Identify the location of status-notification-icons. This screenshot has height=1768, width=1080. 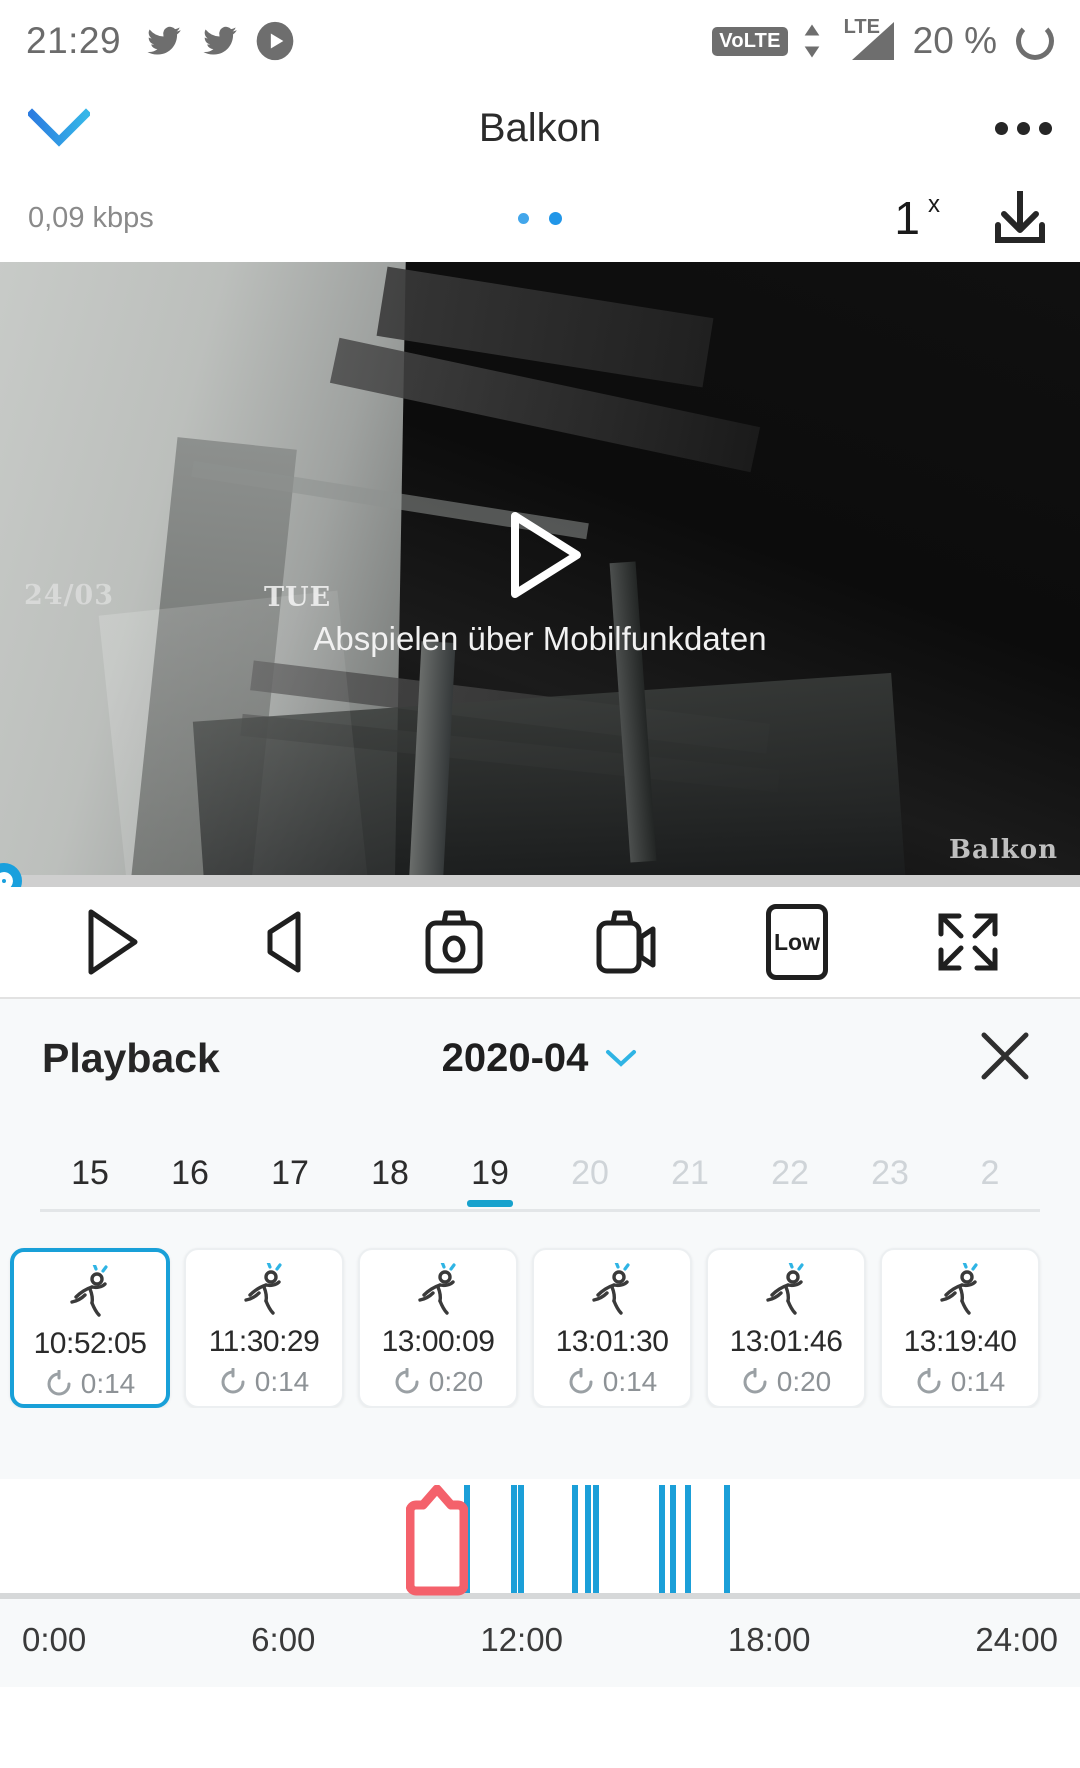
(219, 41).